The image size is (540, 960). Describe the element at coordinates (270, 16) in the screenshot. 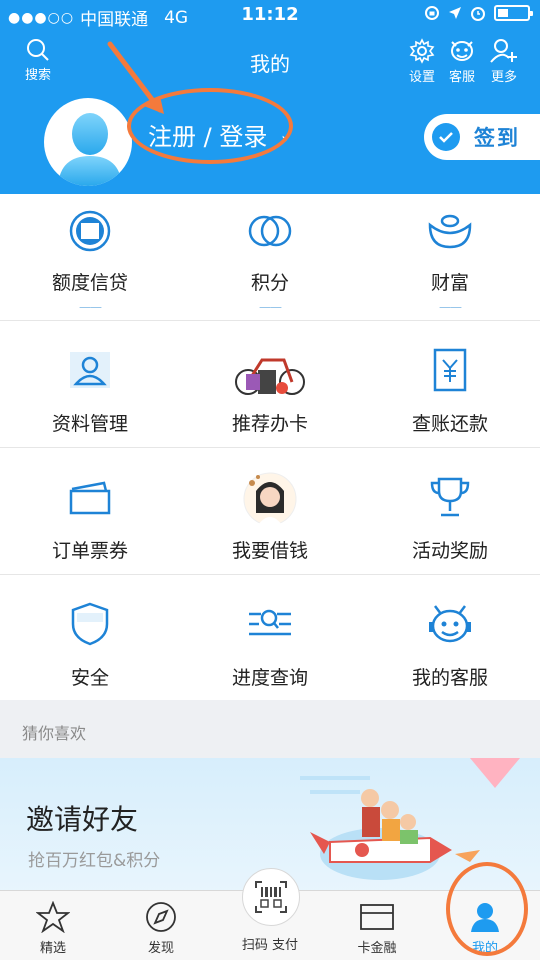

I see `status-bar: ●●●○○ 中国联通 4G 11:12` at that location.